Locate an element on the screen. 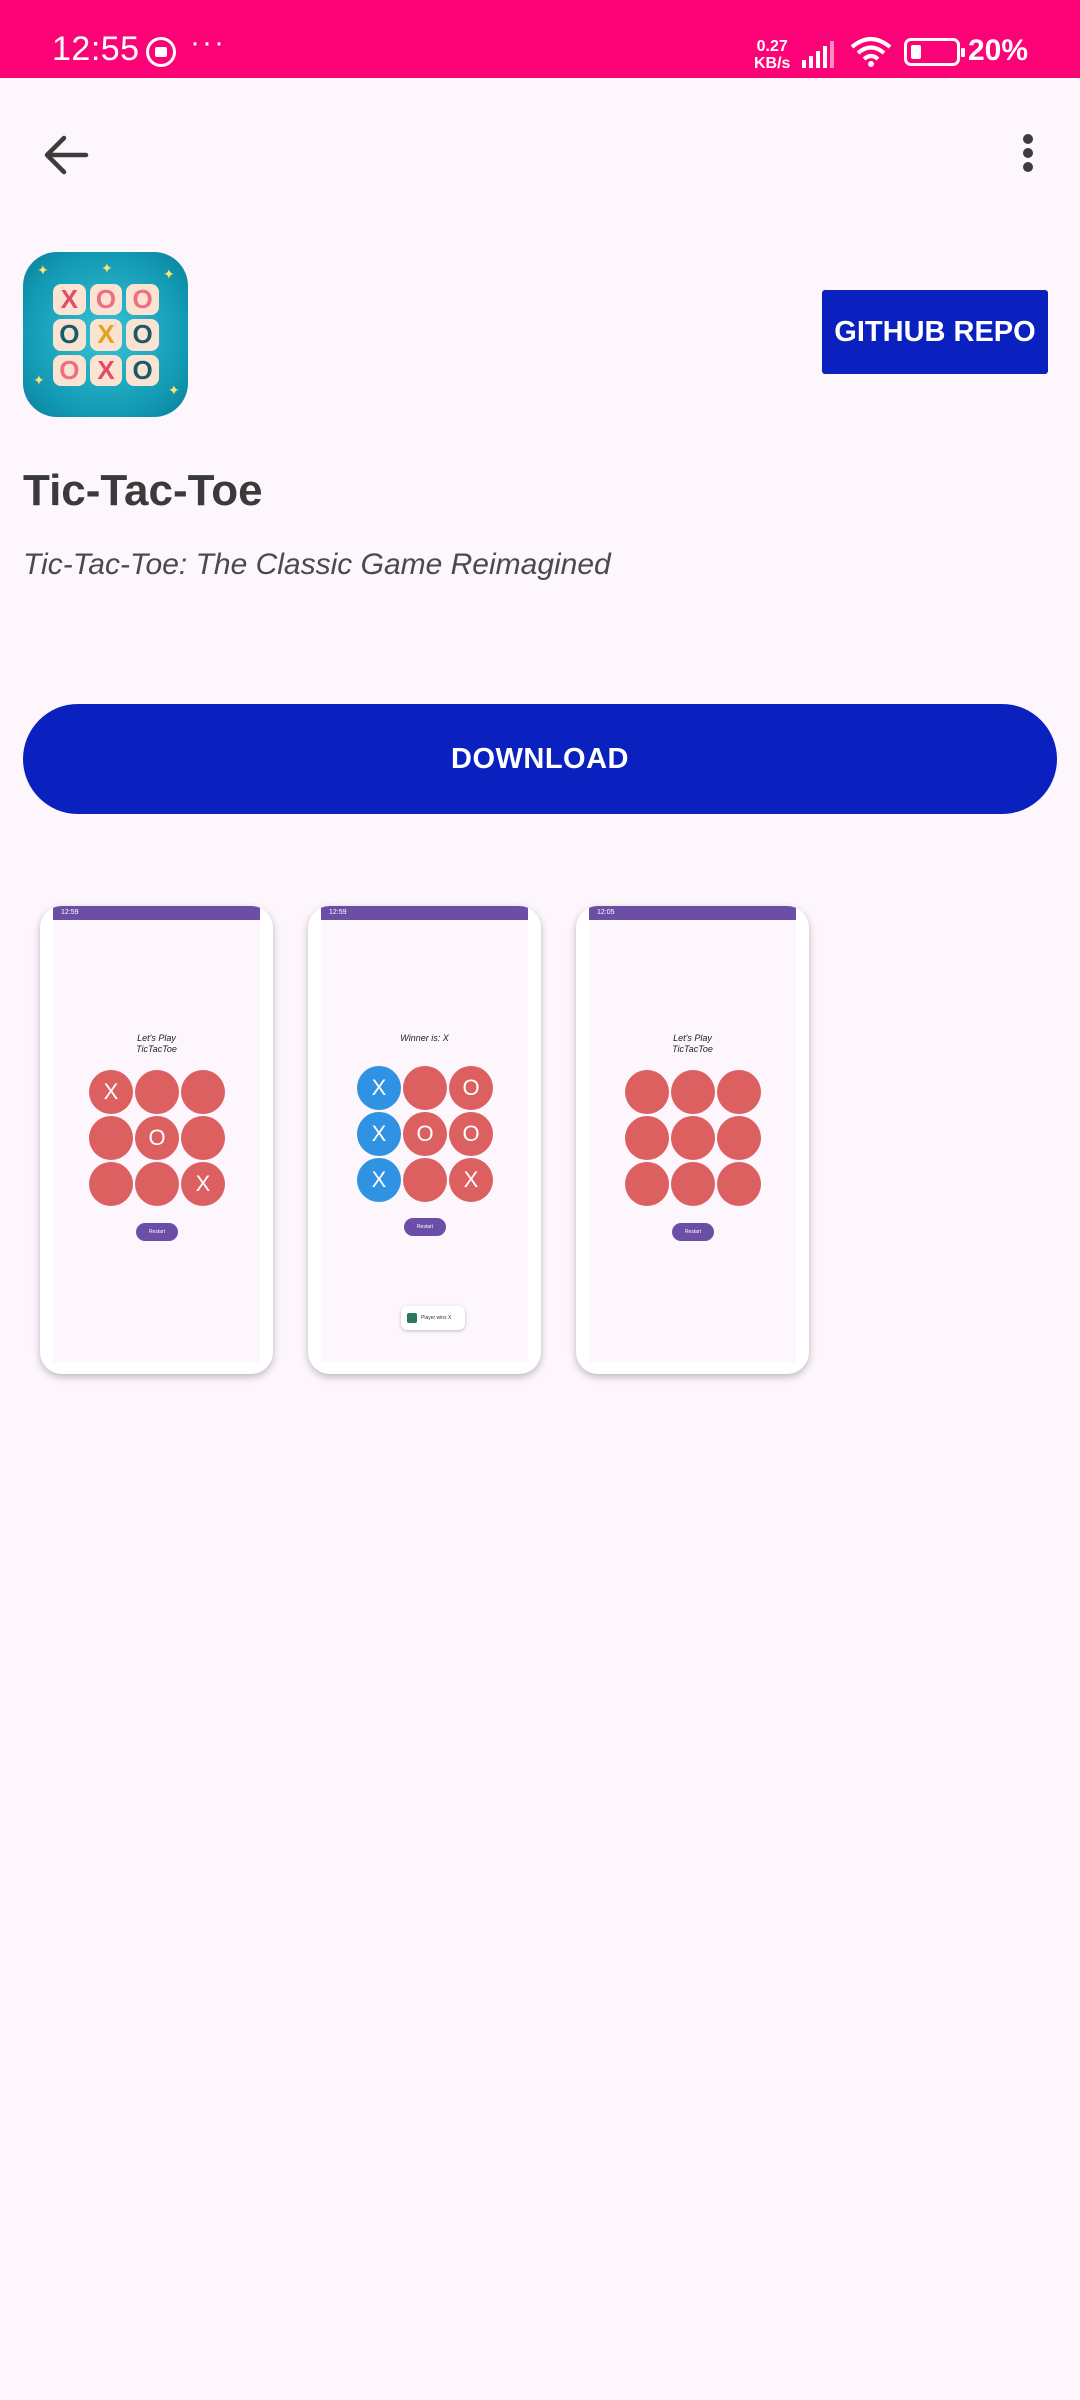  wifi-icon is located at coordinates (871, 52).